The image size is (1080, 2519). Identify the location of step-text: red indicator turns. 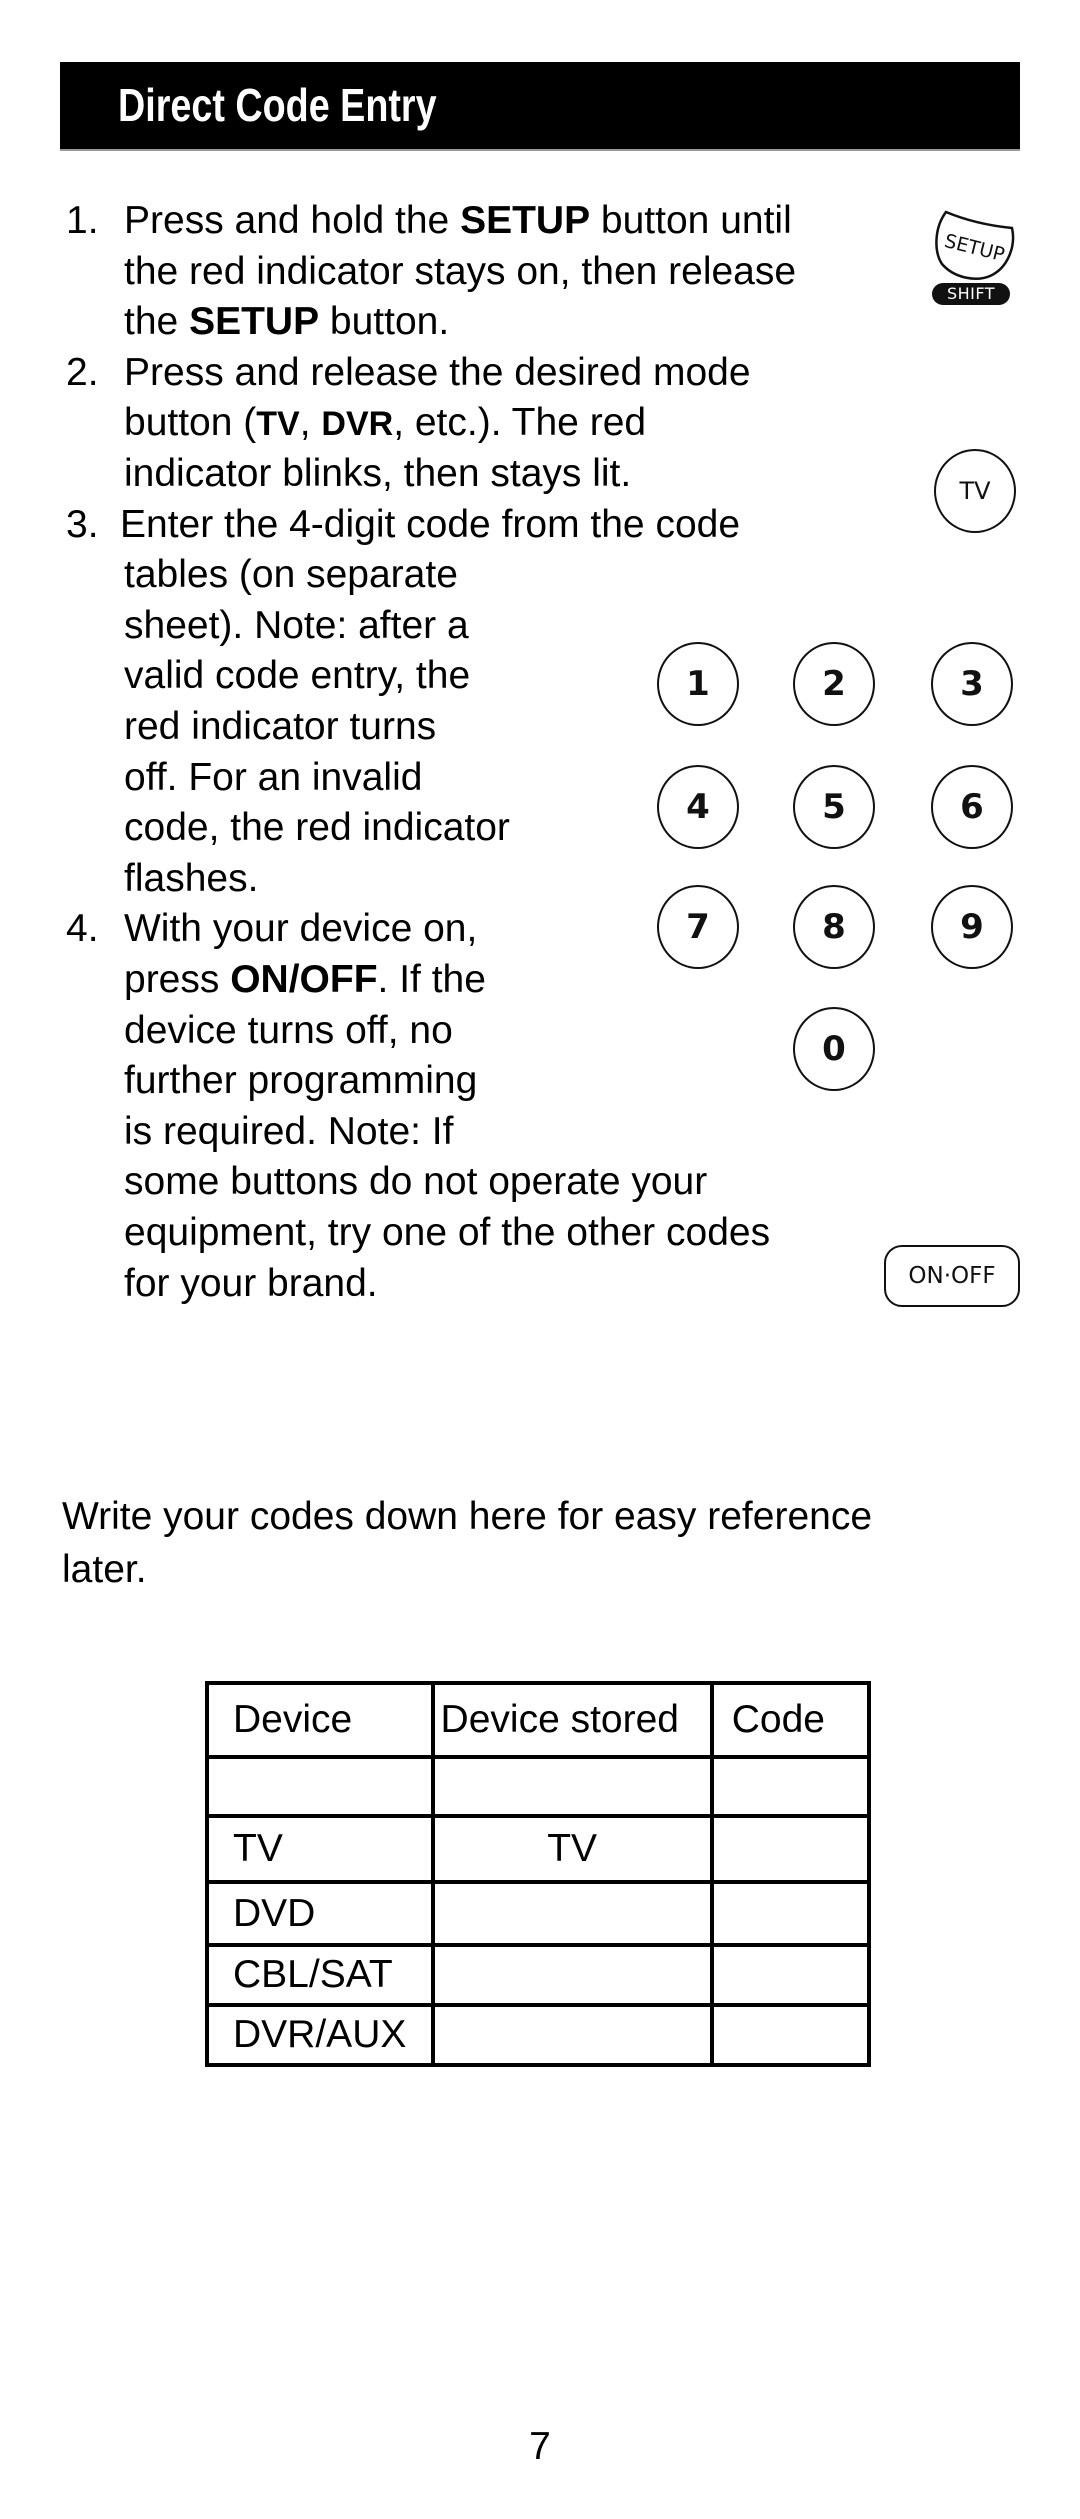
(280, 726).